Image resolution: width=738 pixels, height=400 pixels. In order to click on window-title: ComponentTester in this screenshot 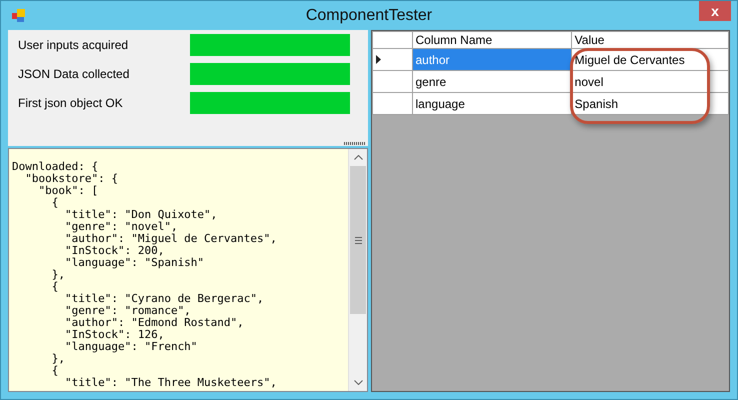, I will do `click(369, 15)`.